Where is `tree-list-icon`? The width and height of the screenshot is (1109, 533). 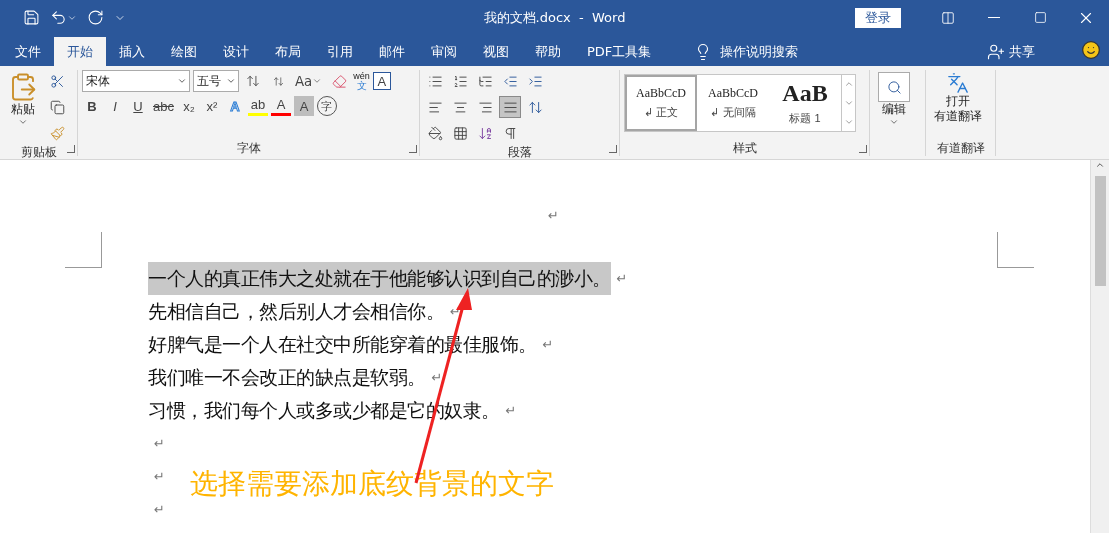 tree-list-icon is located at coordinates (485, 81).